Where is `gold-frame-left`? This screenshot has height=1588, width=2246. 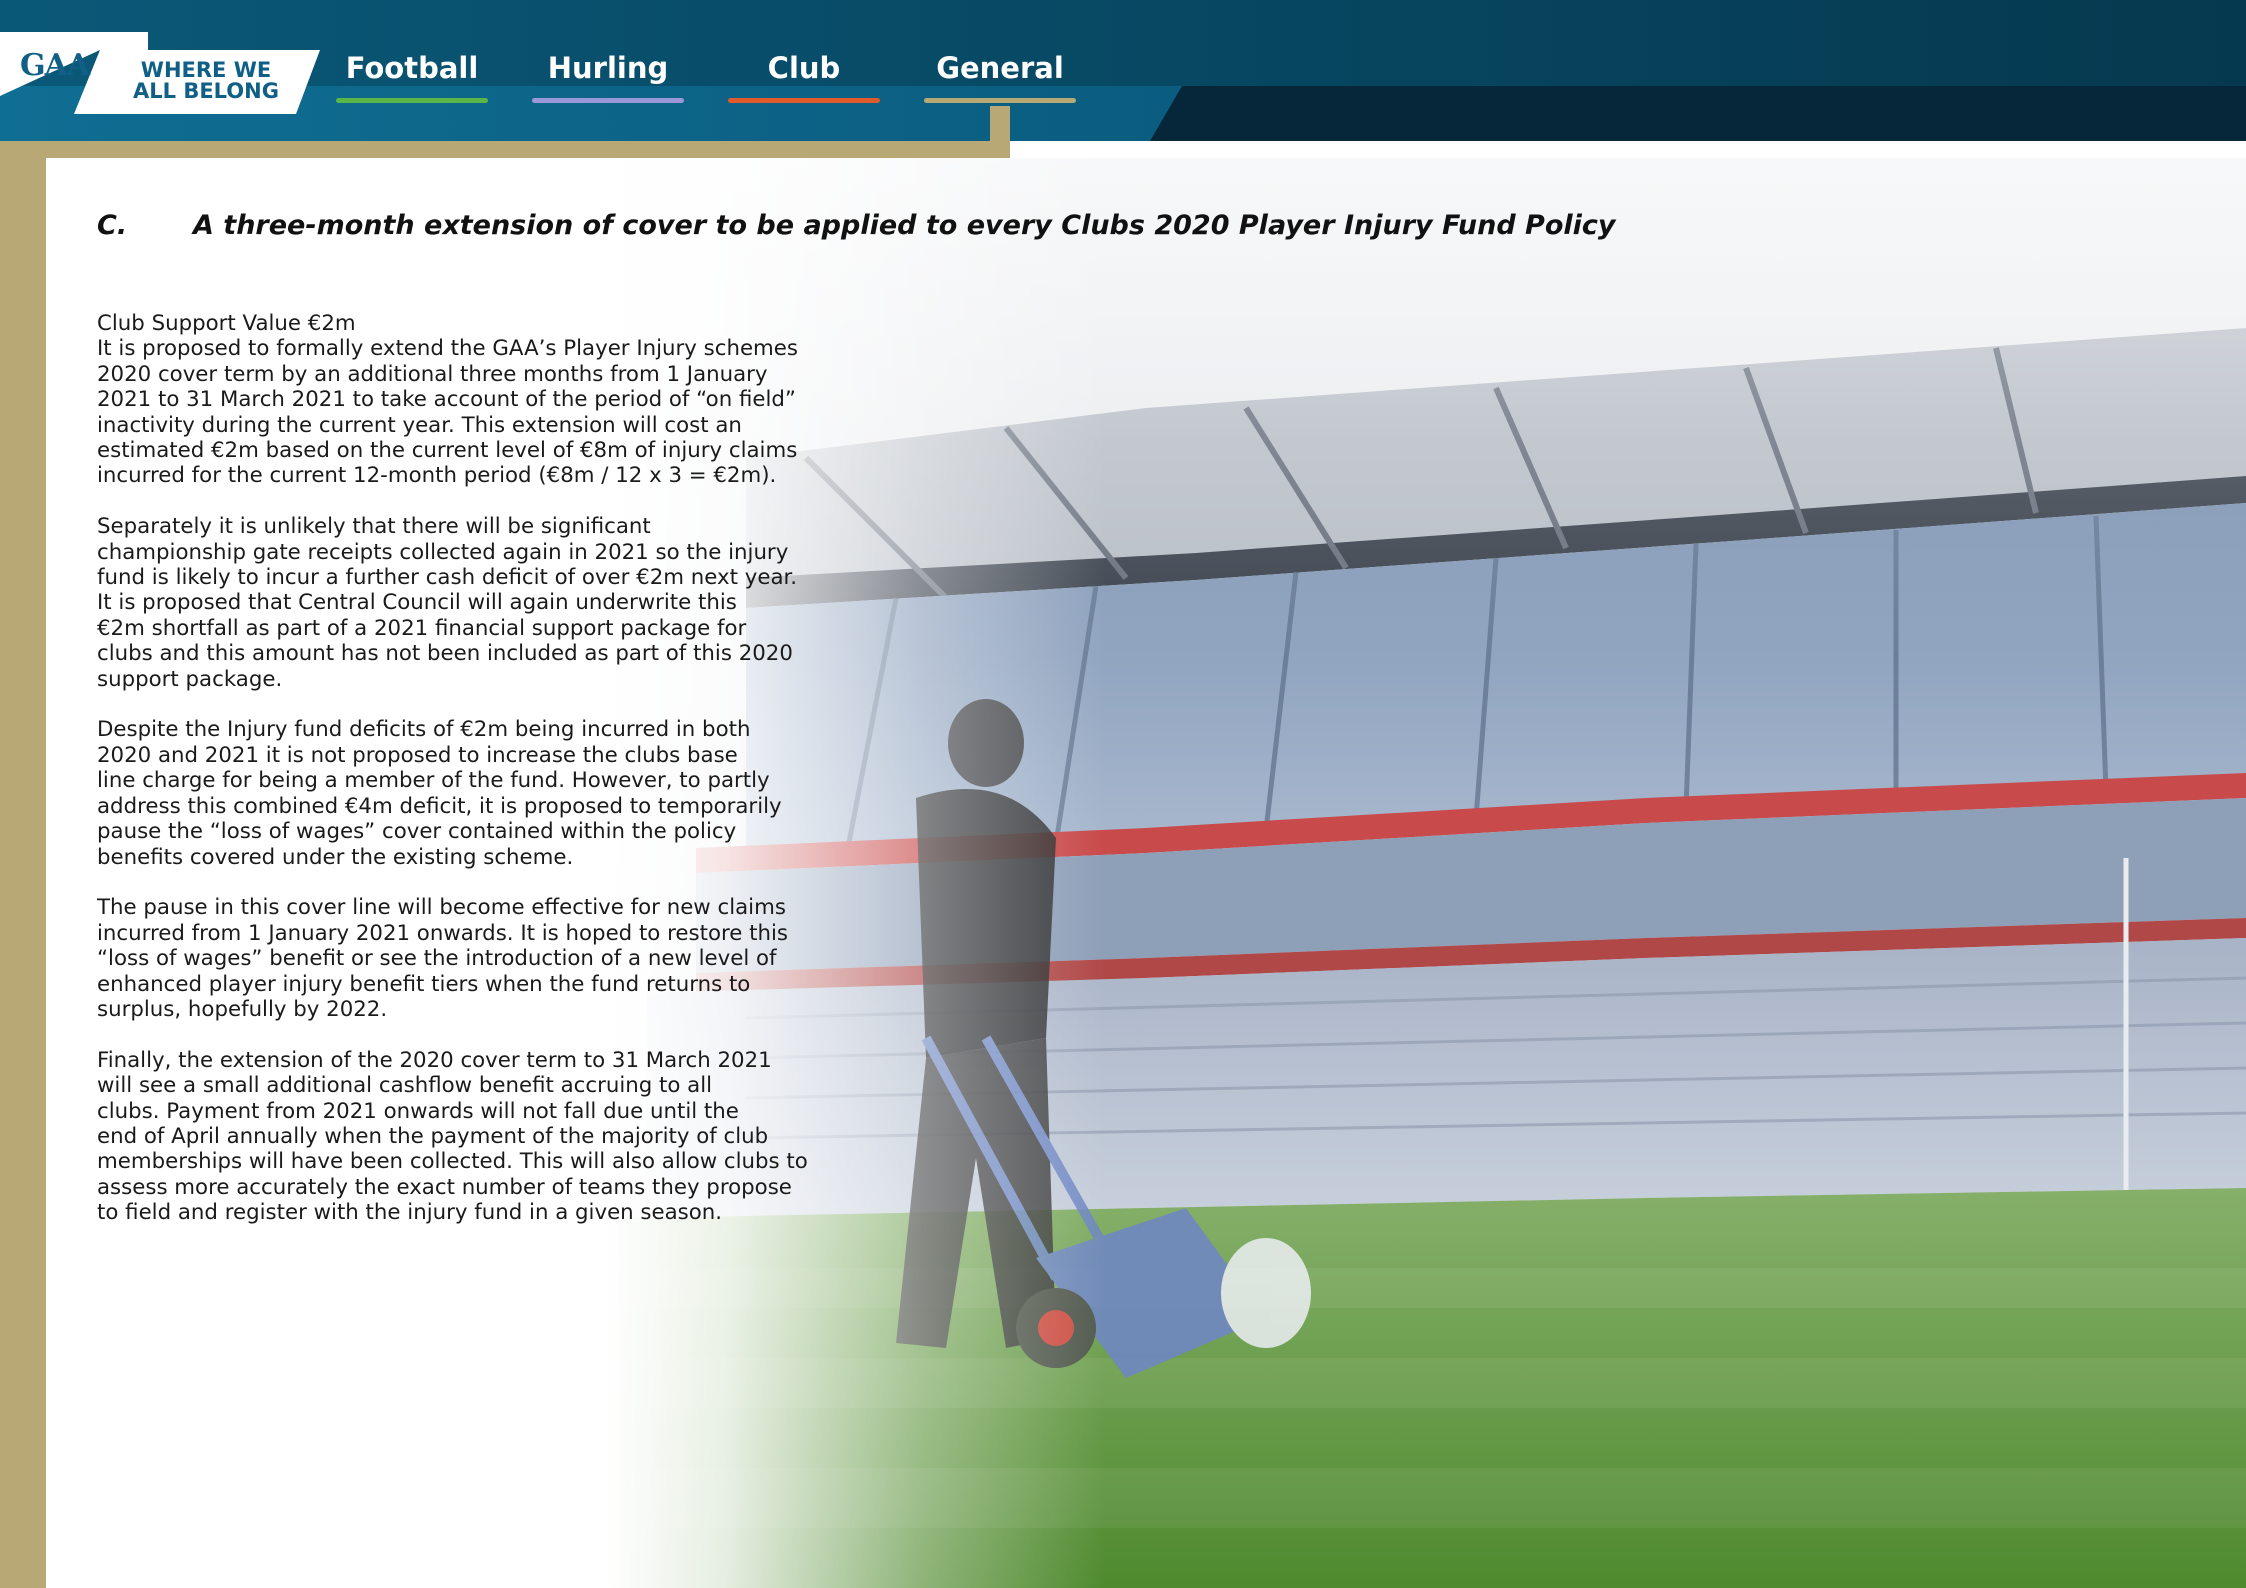 gold-frame-left is located at coordinates (23, 864).